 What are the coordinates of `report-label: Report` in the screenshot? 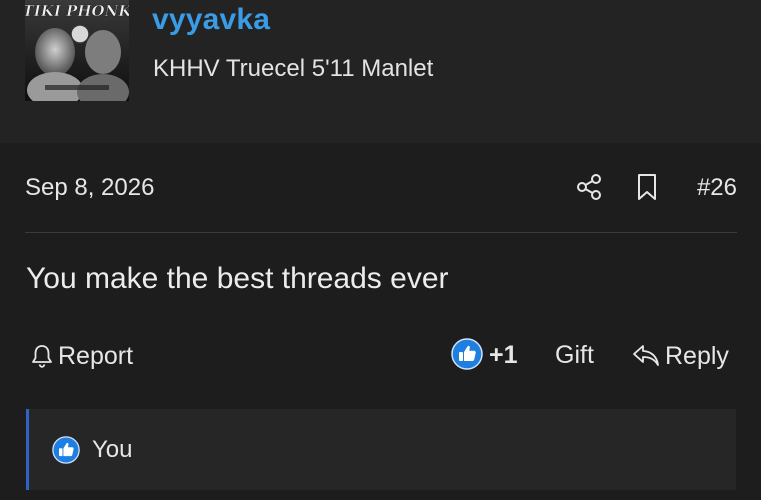 It's located at (96, 355).